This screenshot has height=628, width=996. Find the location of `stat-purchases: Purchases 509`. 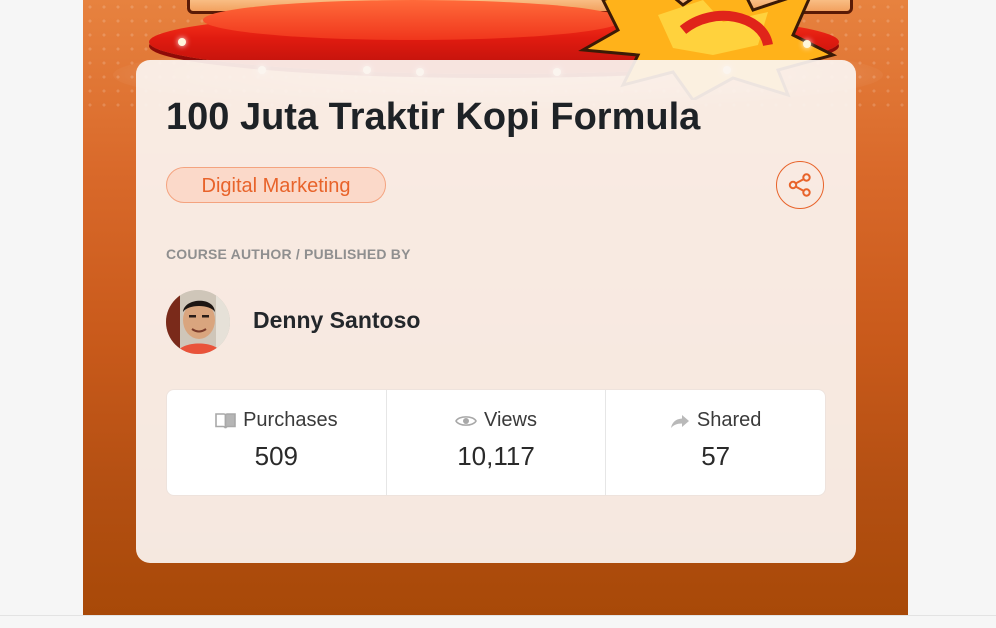

stat-purchases: Purchases 509 is located at coordinates (277, 442).